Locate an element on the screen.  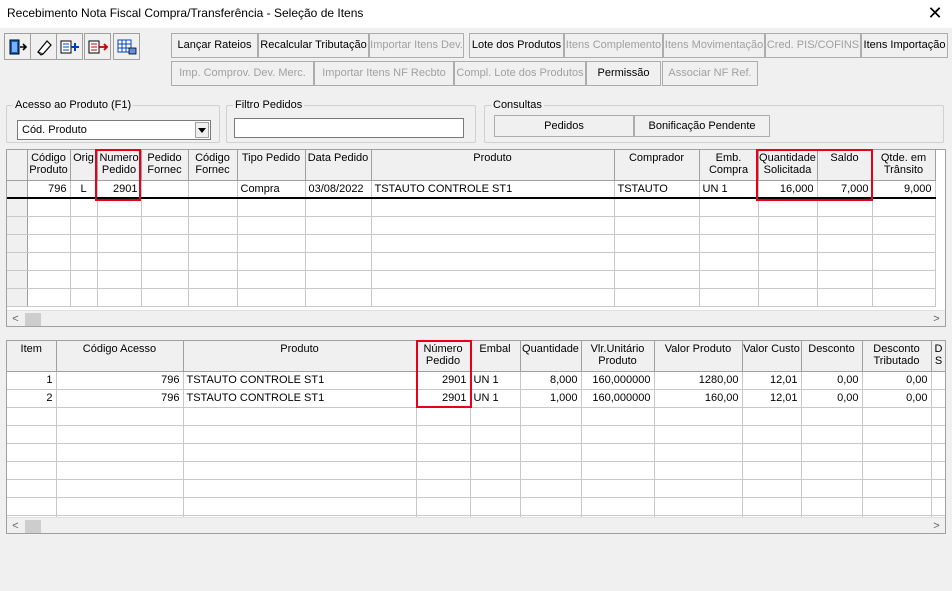
itens-cell: 796 is located at coordinates (120, 380).